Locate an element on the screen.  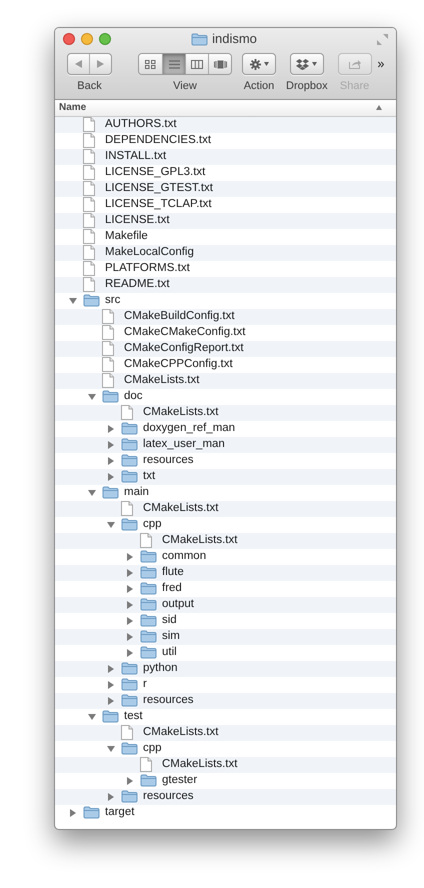
toolbar-label: Dropbox is located at coordinates (307, 86).